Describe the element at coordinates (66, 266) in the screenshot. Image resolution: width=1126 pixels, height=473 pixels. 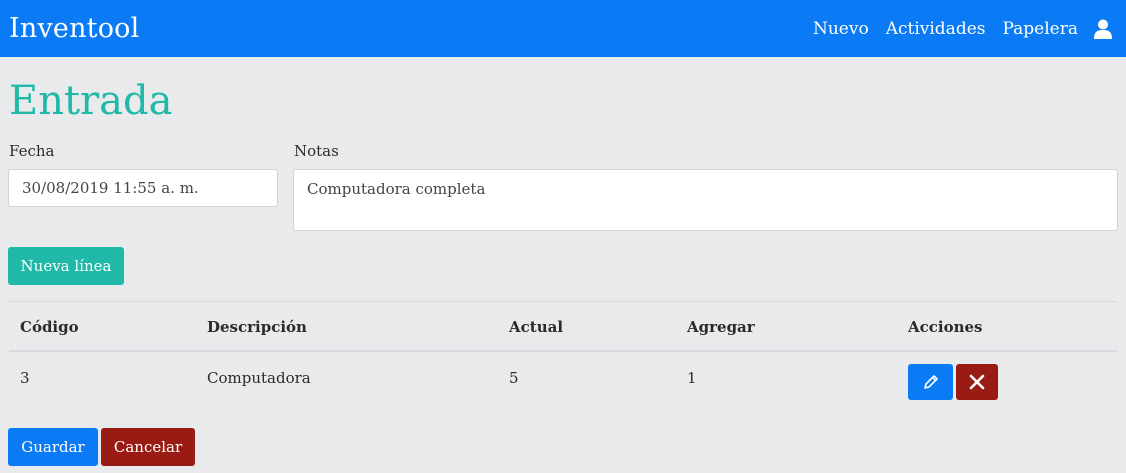
I see `nueva-linea-button: Nueva línea` at that location.